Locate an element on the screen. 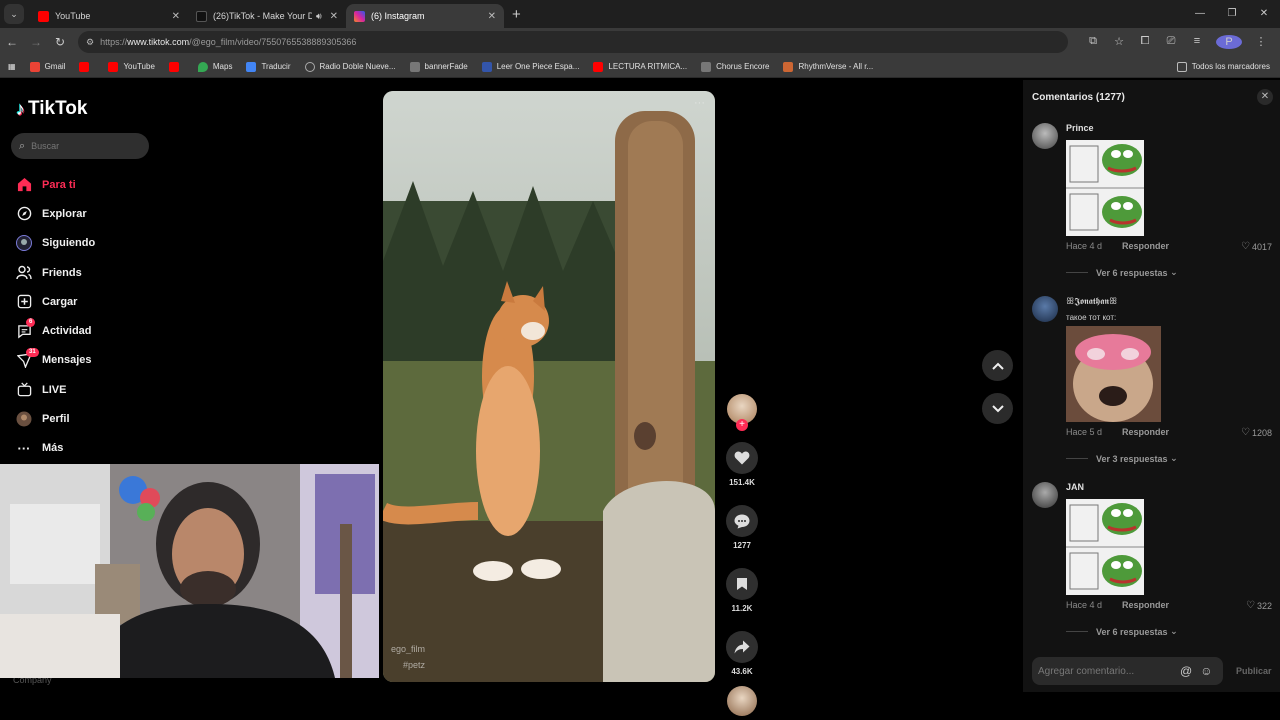 The height and width of the screenshot is (720, 1280). bookmark-gmail: Gmail is located at coordinates (47, 66).